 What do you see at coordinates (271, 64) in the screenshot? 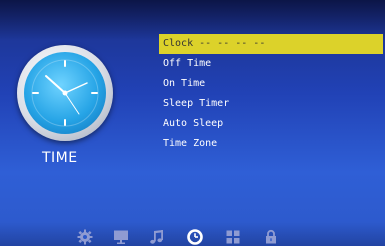
I see `menu-item-off-time: Off Time` at bounding box center [271, 64].